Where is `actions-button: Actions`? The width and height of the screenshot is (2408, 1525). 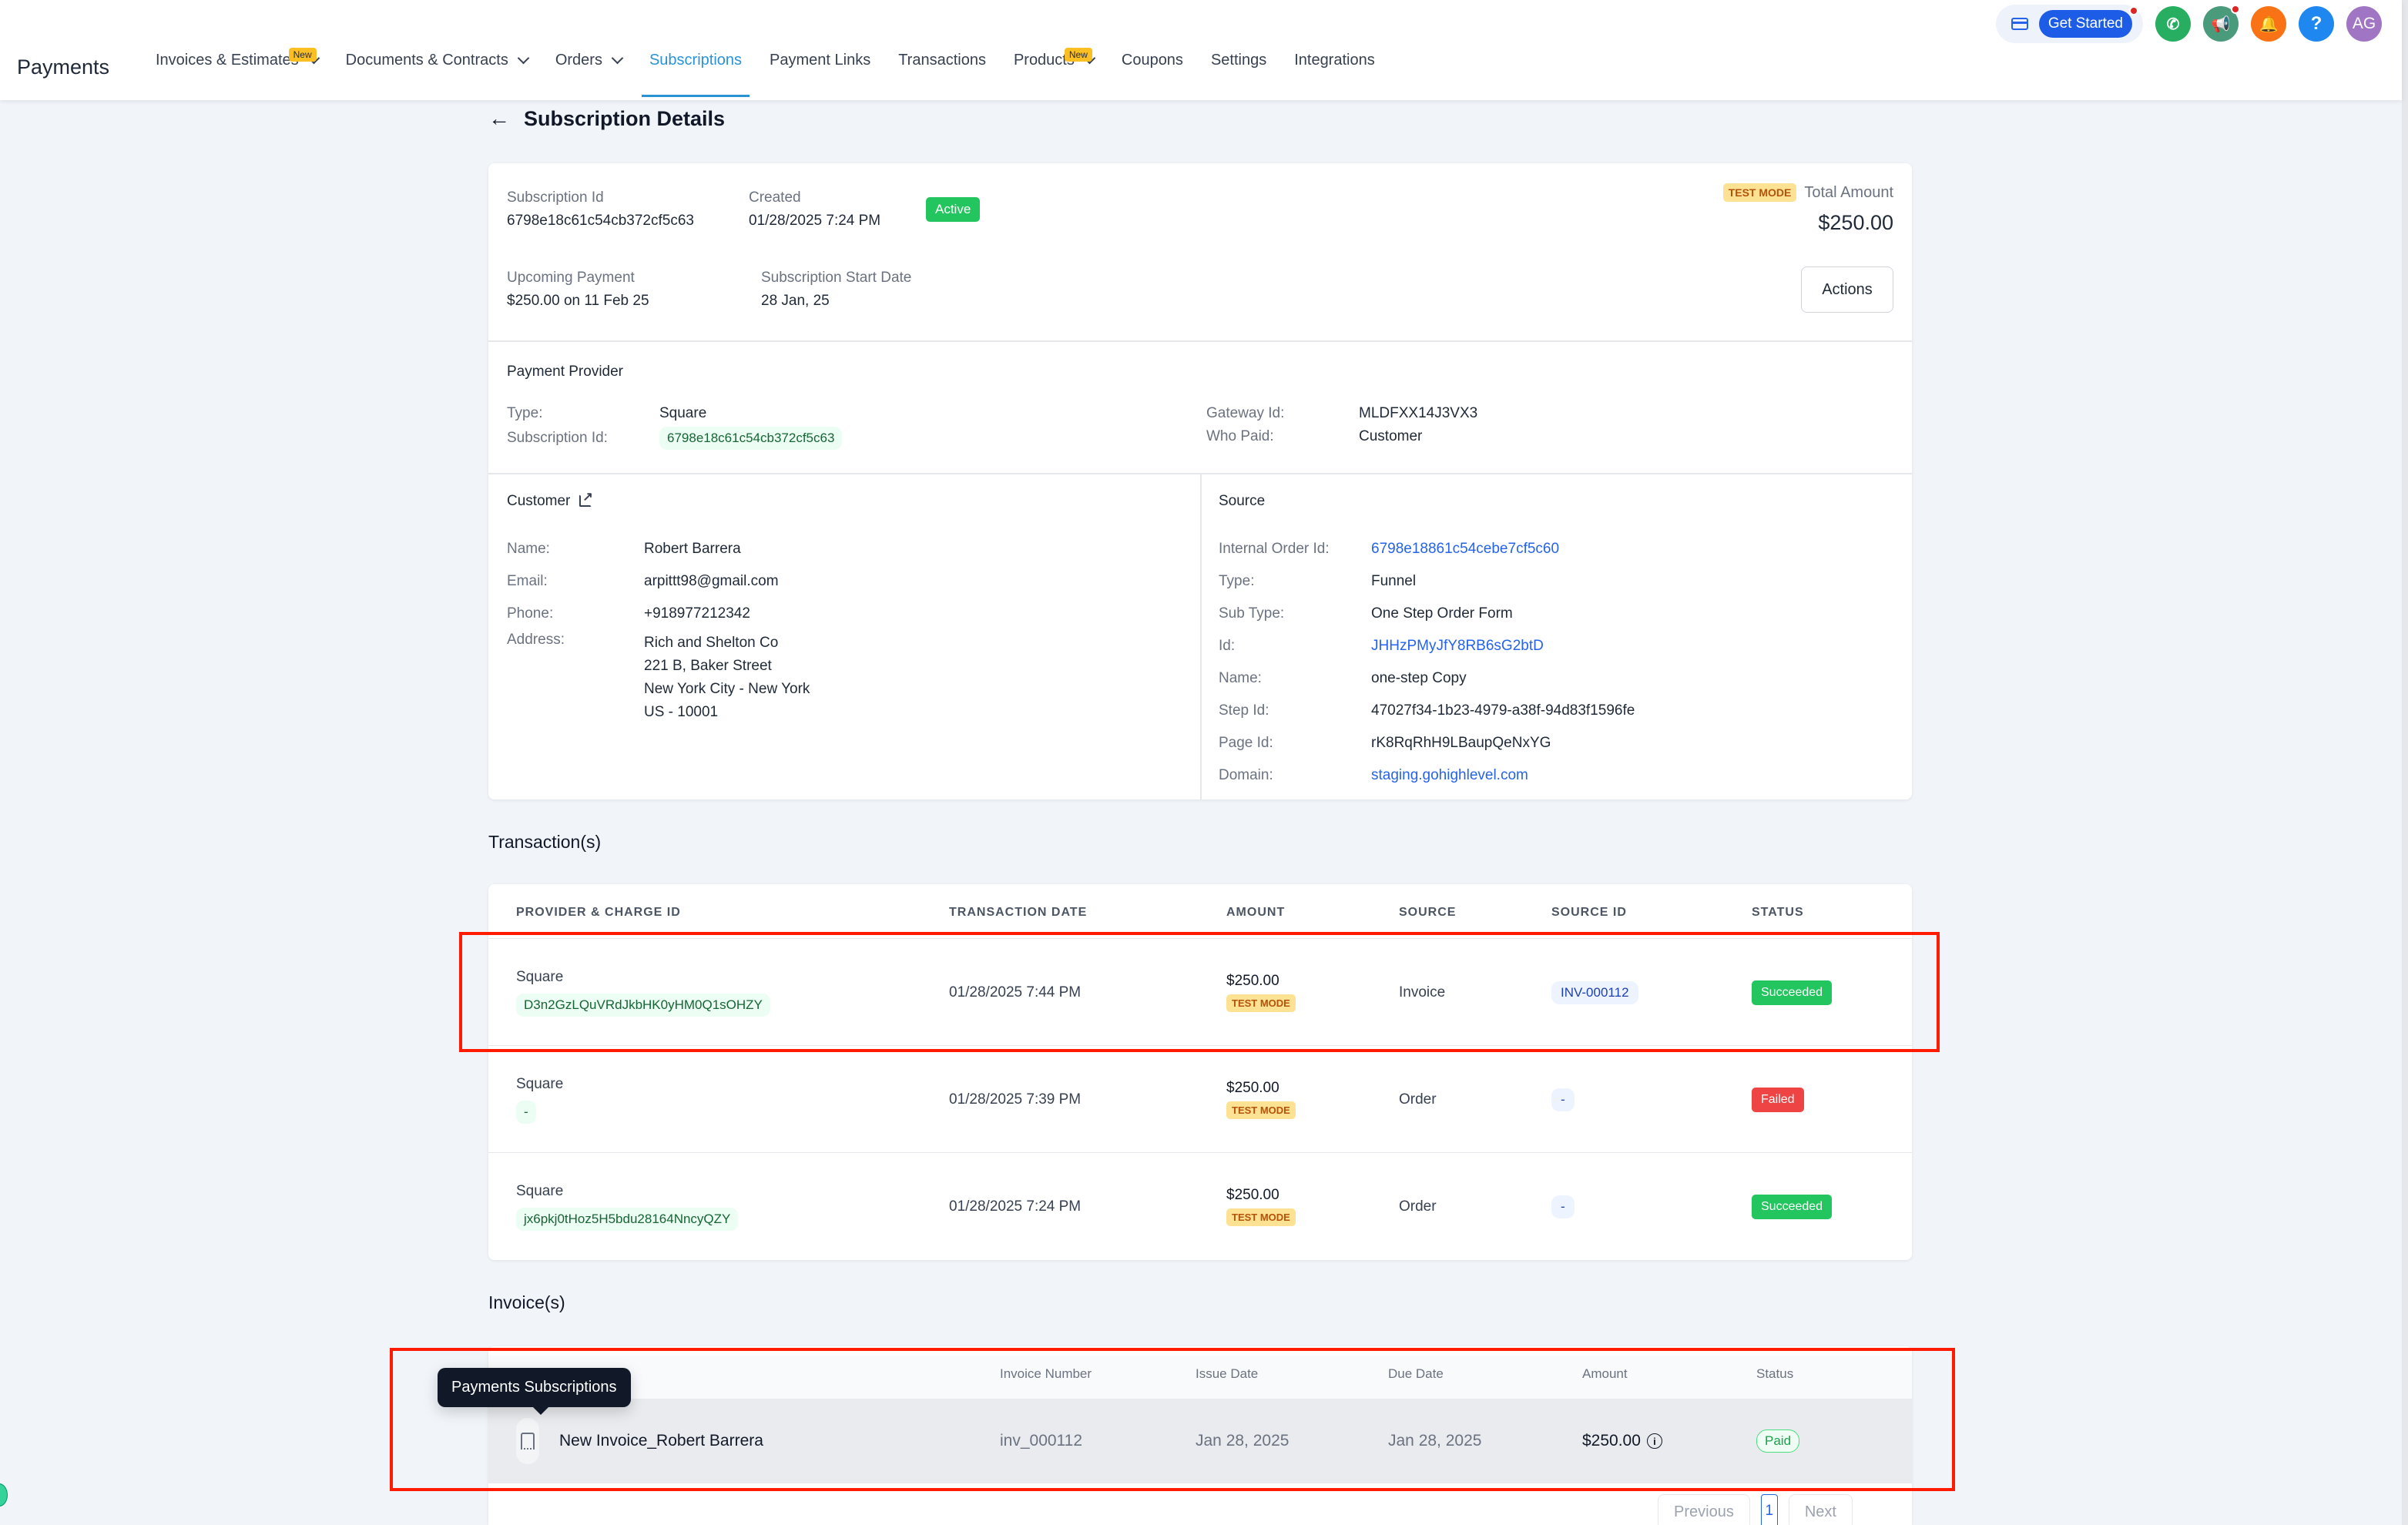 actions-button: Actions is located at coordinates (1847, 290).